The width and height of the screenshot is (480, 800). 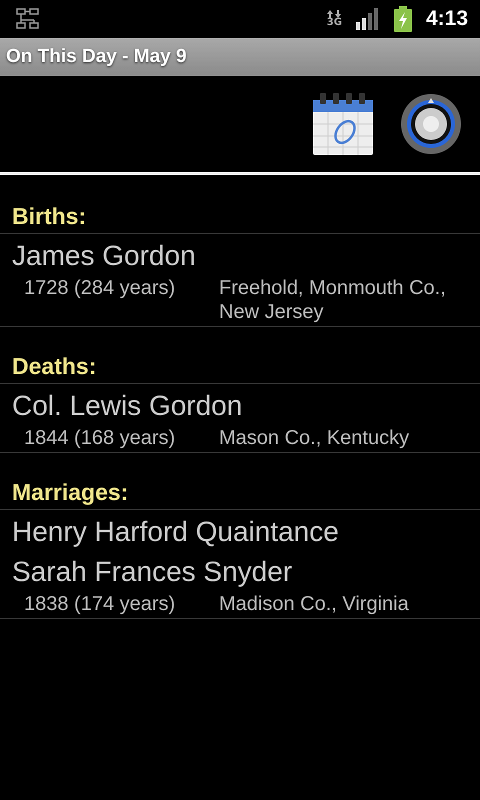 What do you see at coordinates (28, 19) in the screenshot?
I see `network-icon` at bounding box center [28, 19].